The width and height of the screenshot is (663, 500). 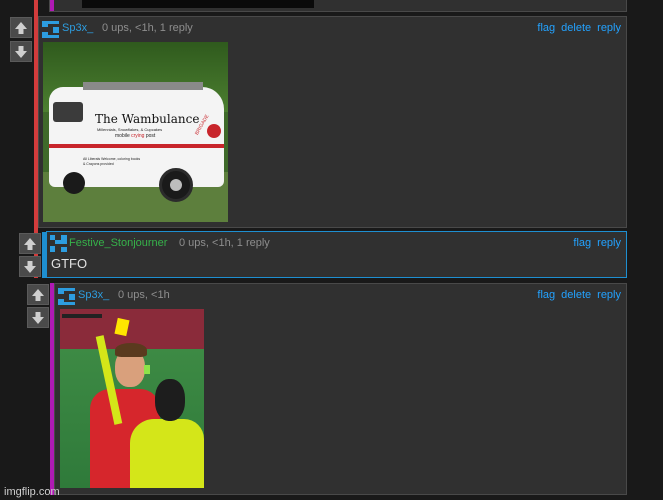 I want to click on player-hair, so click(x=131, y=350).